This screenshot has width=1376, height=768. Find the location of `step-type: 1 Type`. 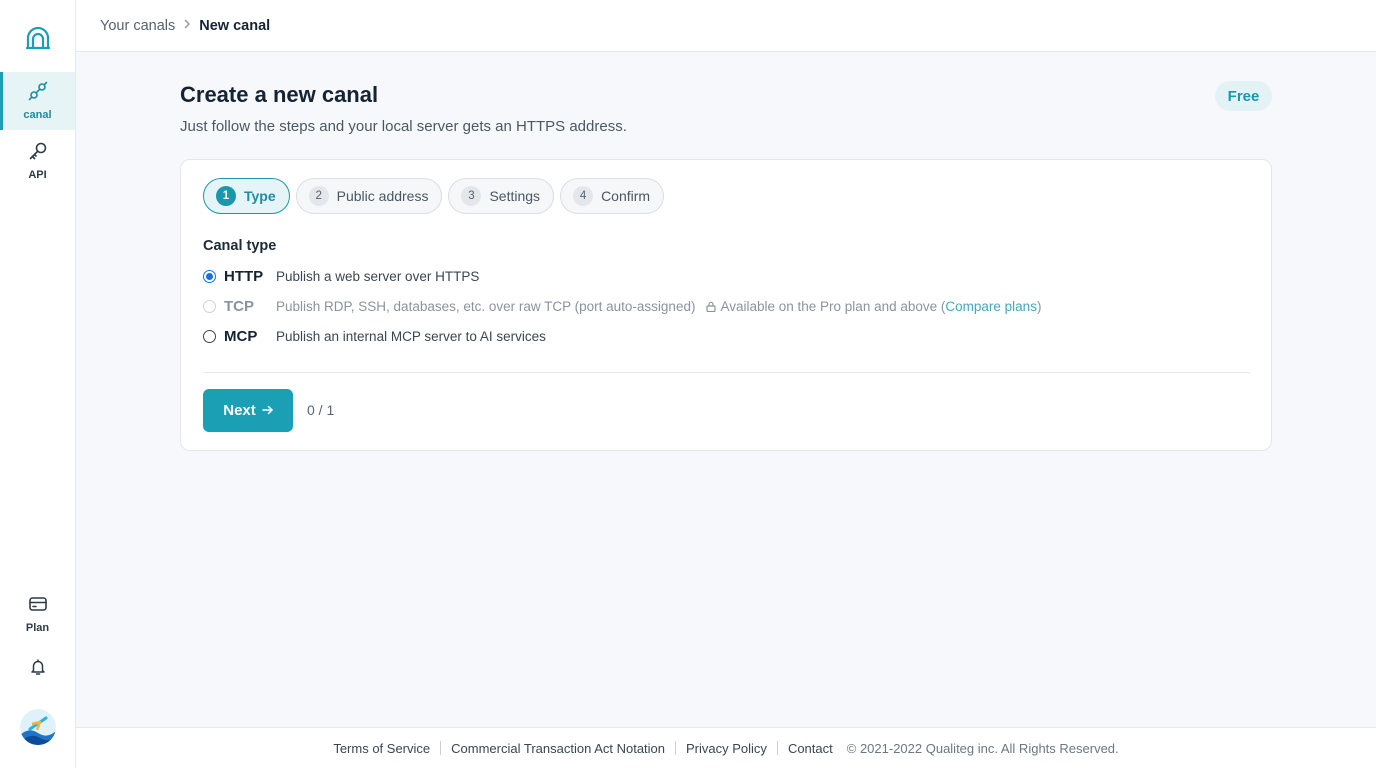

step-type: 1 Type is located at coordinates (246, 196).